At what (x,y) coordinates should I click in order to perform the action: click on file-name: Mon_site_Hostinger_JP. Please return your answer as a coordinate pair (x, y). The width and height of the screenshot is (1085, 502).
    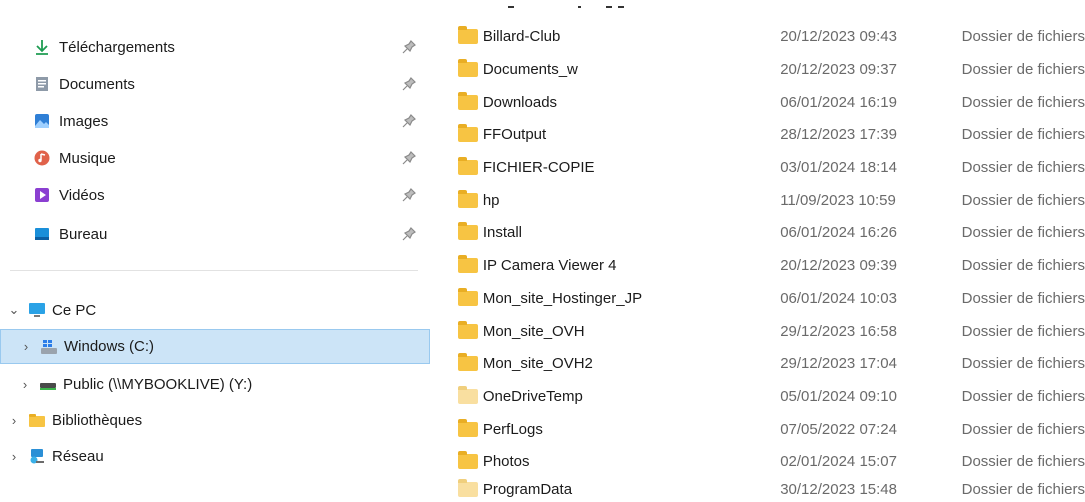
    Looking at the image, I should click on (562, 298).